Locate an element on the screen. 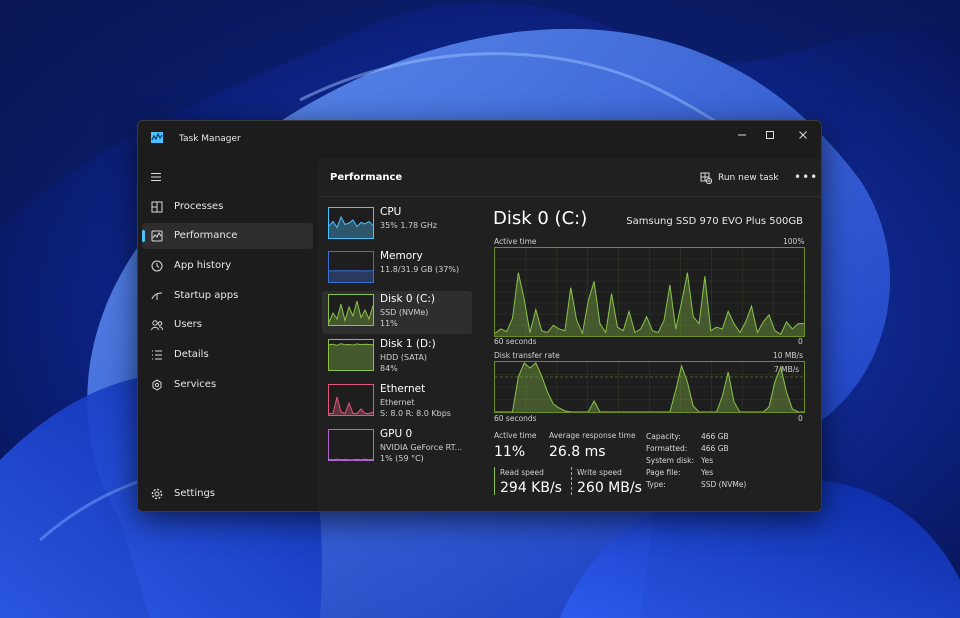 This screenshot has height=618, width=960. device-item-memory: Memory 11.8/31.9 GB (37%) is located at coordinates (397, 269).